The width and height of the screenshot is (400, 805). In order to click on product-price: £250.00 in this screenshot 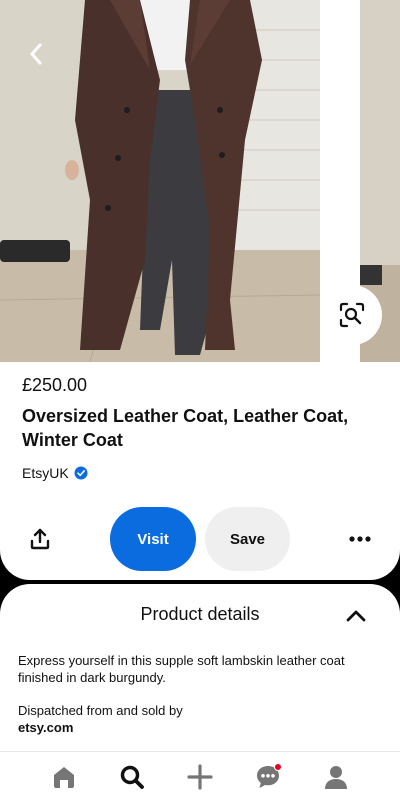, I will do `click(55, 385)`.